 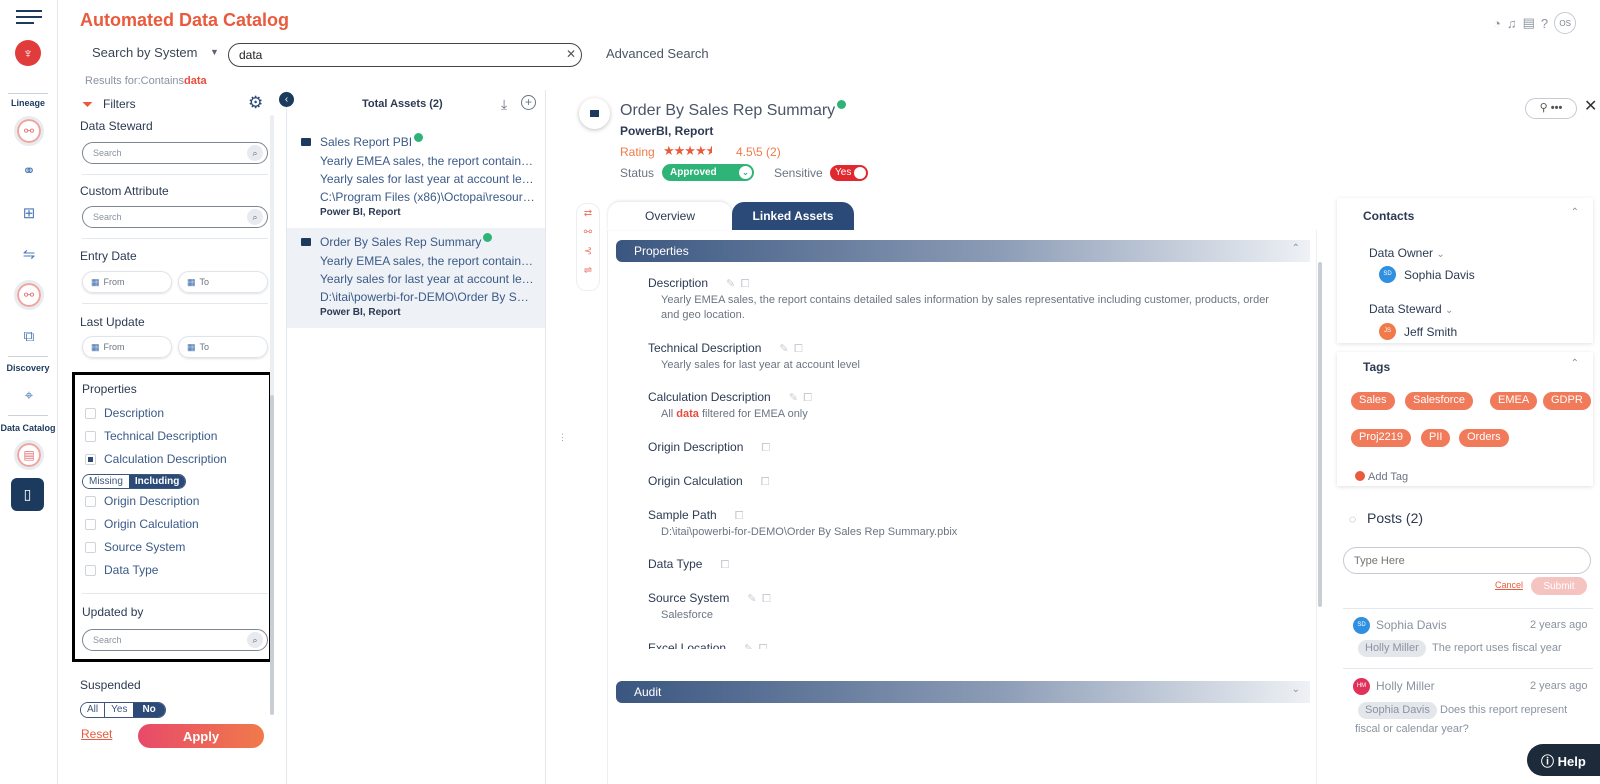 I want to click on clear-search-icon: ✕, so click(x=571, y=54).